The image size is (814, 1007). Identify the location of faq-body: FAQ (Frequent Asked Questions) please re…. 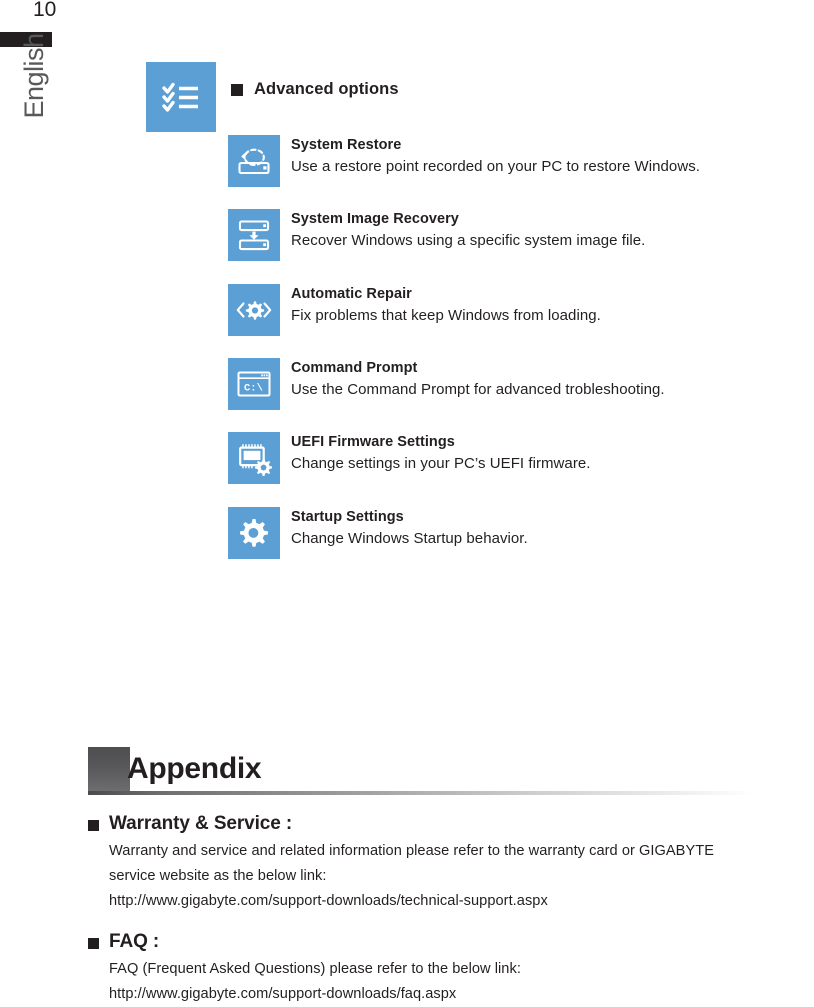
(315, 982).